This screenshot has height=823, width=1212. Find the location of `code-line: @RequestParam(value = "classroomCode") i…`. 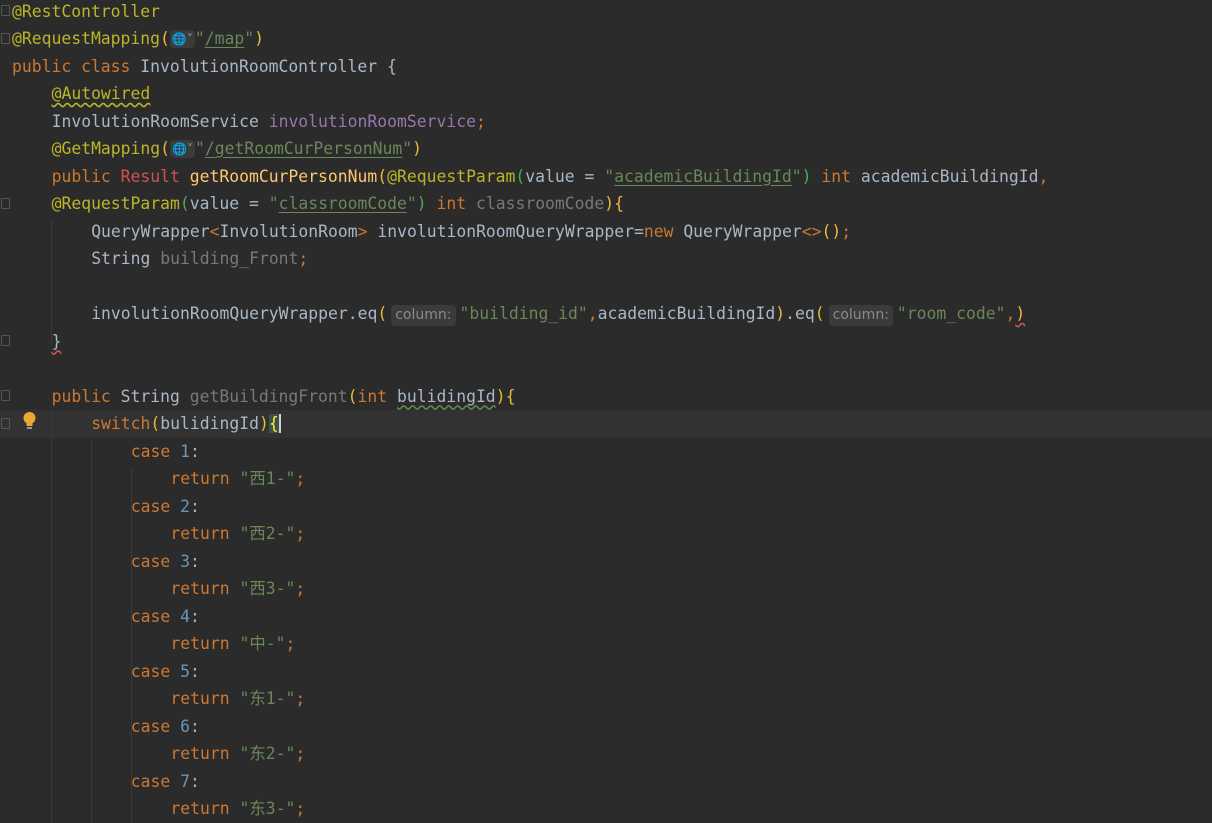

code-line: @RequestParam(value = "classroomCode") i… is located at coordinates (606, 204).